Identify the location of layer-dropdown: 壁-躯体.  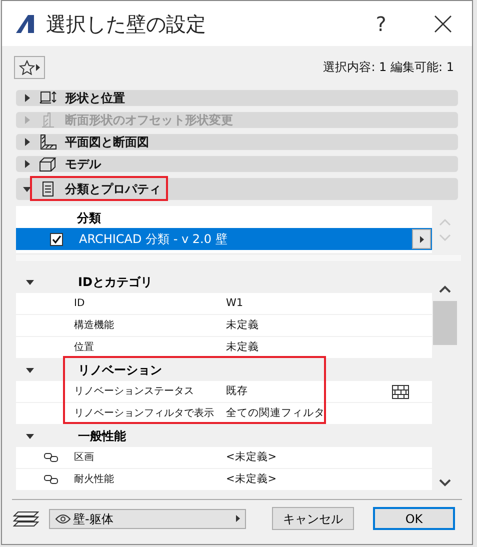
(147, 518).